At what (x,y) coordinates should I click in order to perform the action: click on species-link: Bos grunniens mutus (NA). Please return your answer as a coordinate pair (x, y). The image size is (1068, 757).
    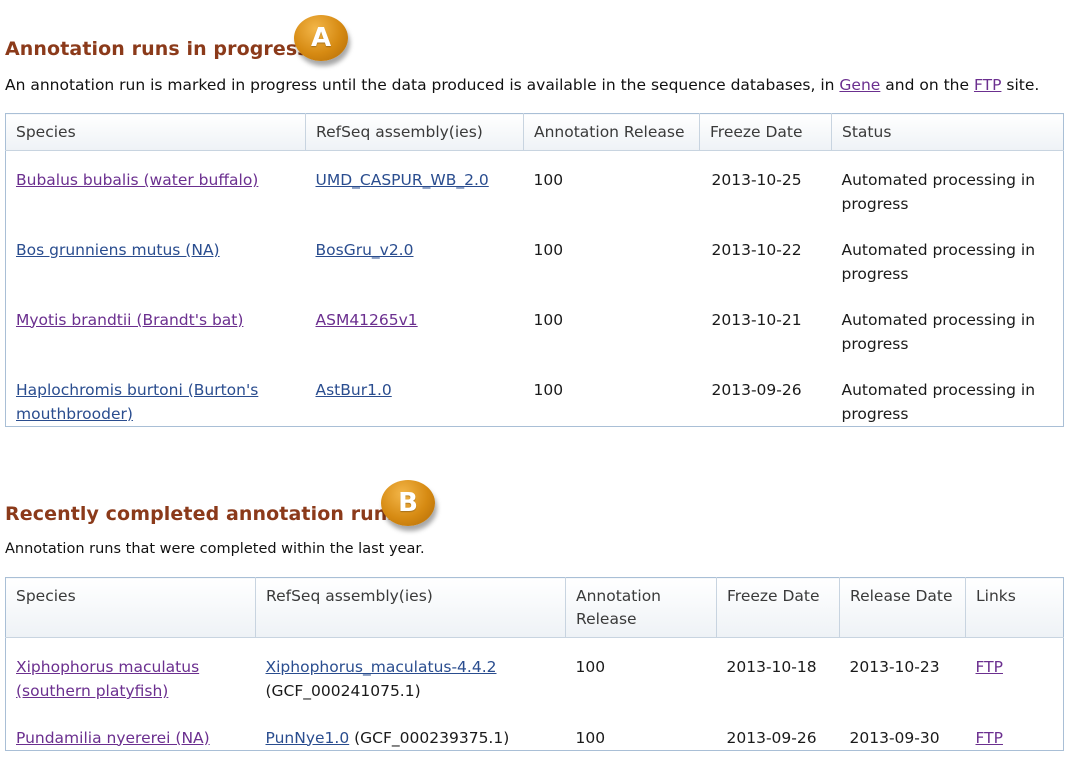
    Looking at the image, I should click on (118, 250).